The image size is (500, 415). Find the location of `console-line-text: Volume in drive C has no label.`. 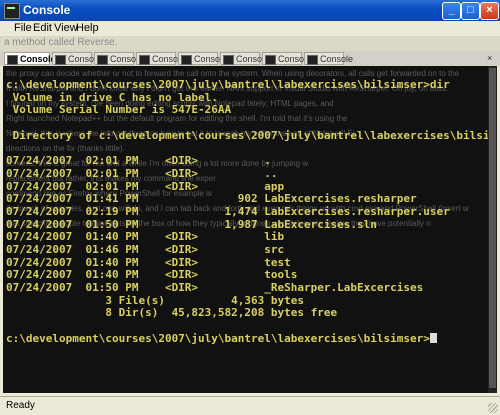

console-line-text: Volume in drive C has no label. is located at coordinates (112, 97).